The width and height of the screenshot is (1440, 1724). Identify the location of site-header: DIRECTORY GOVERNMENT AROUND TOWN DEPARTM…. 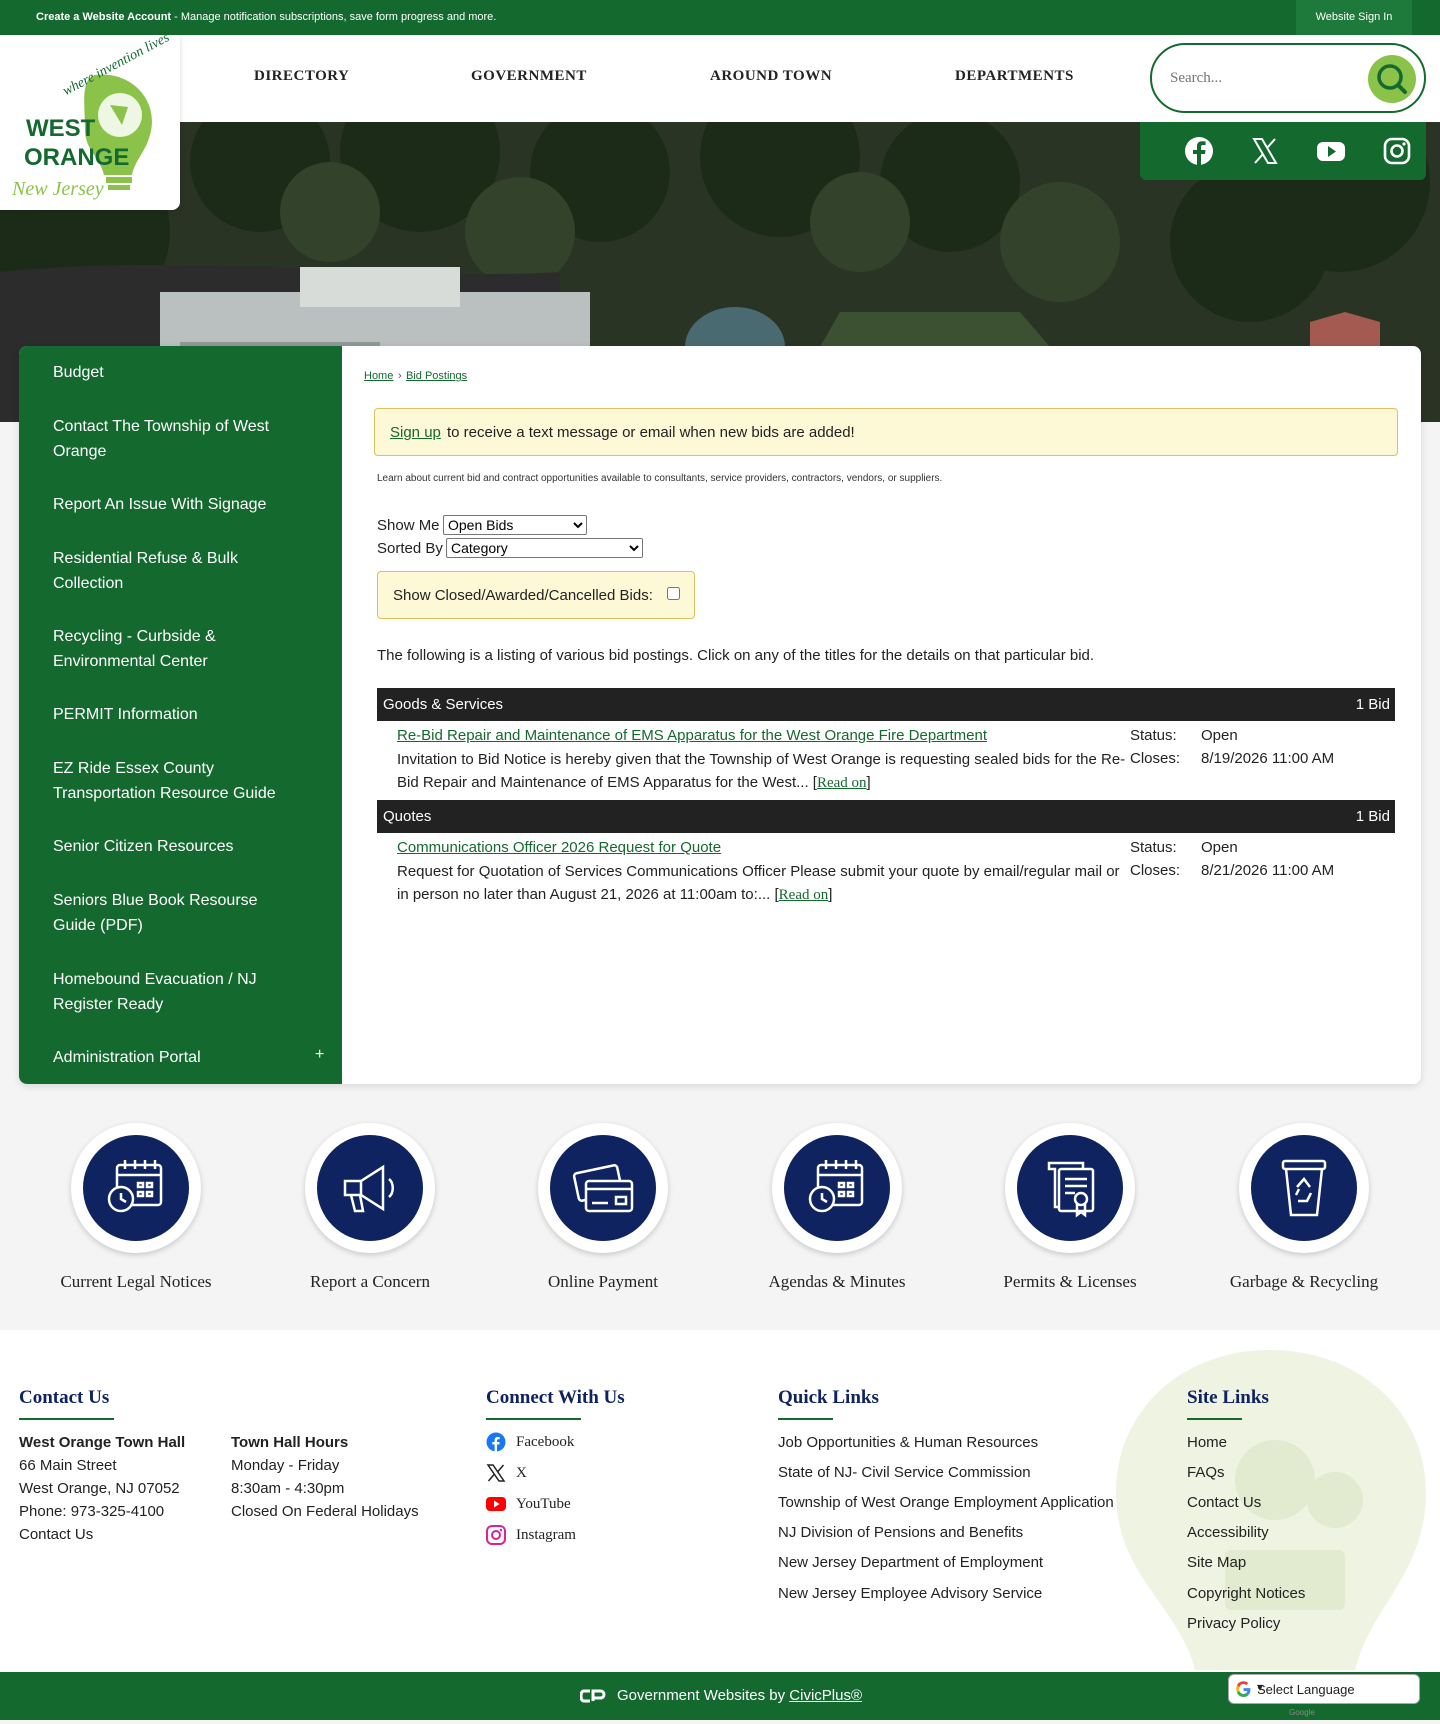
(720, 78).